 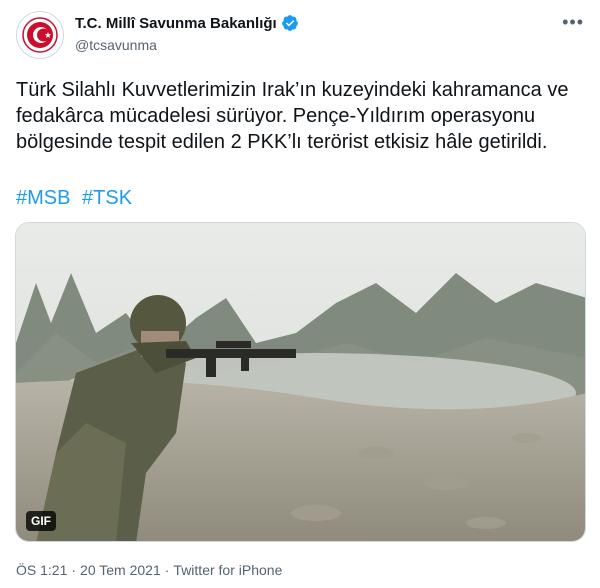 I want to click on avatar, so click(x=40, y=35).